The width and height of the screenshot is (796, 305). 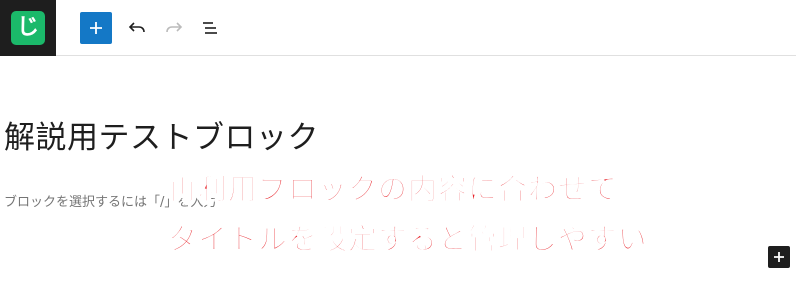 I want to click on redo-icon, so click(x=174, y=27).